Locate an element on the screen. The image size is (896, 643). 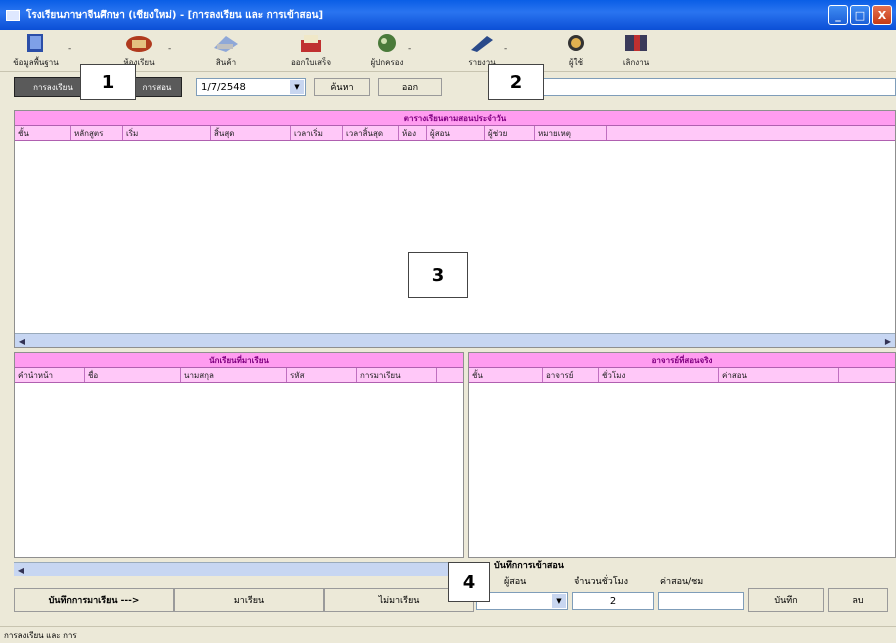
toolbar-item-guardian: ผู้ปกครอง - is located at coordinates (389, 51).